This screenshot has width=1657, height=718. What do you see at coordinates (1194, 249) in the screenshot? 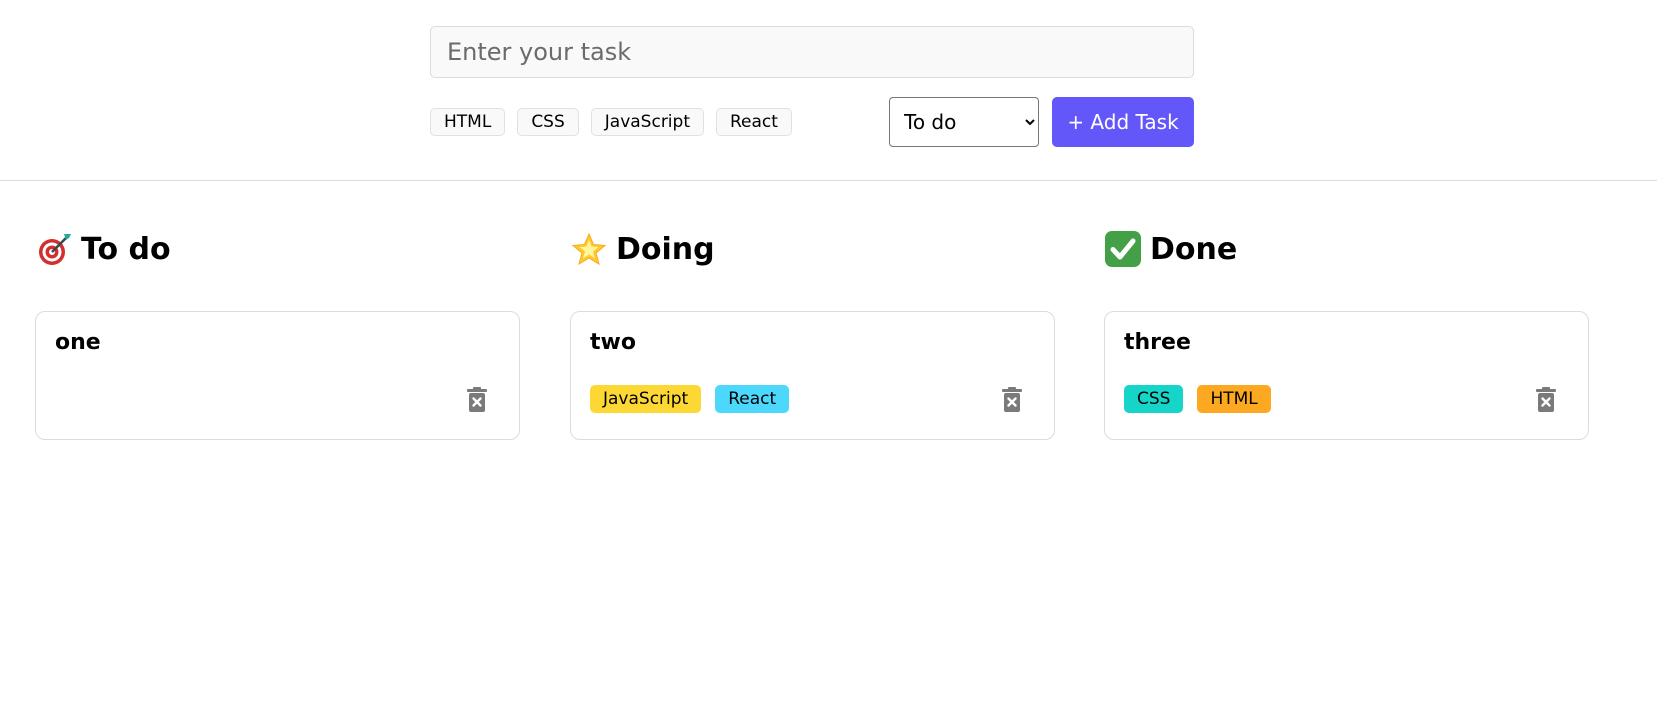
I see `column-title: Done` at bounding box center [1194, 249].